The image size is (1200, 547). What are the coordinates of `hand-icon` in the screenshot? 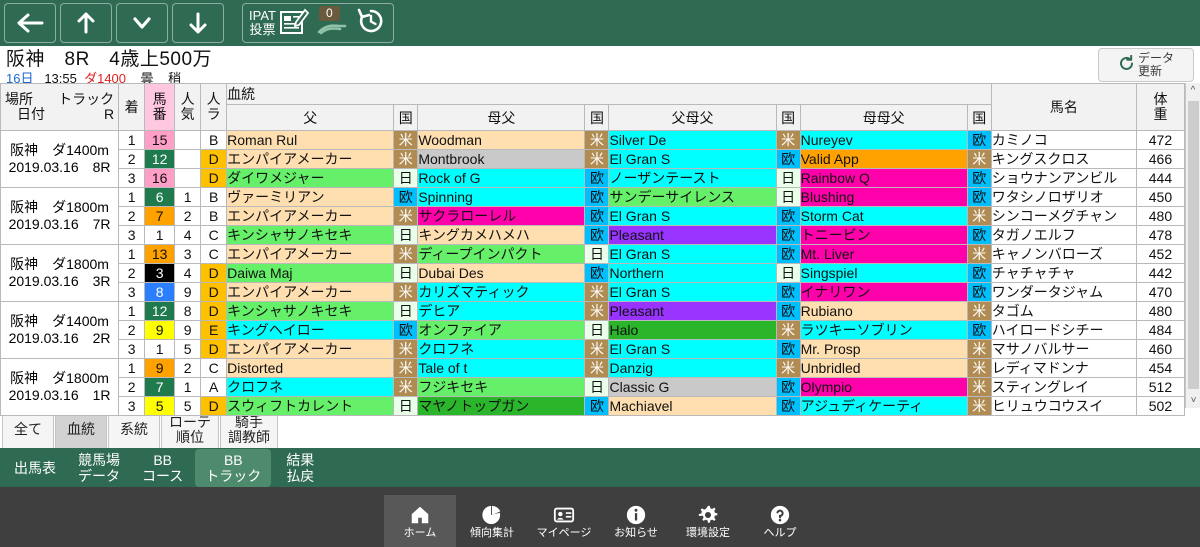 It's located at (332, 34).